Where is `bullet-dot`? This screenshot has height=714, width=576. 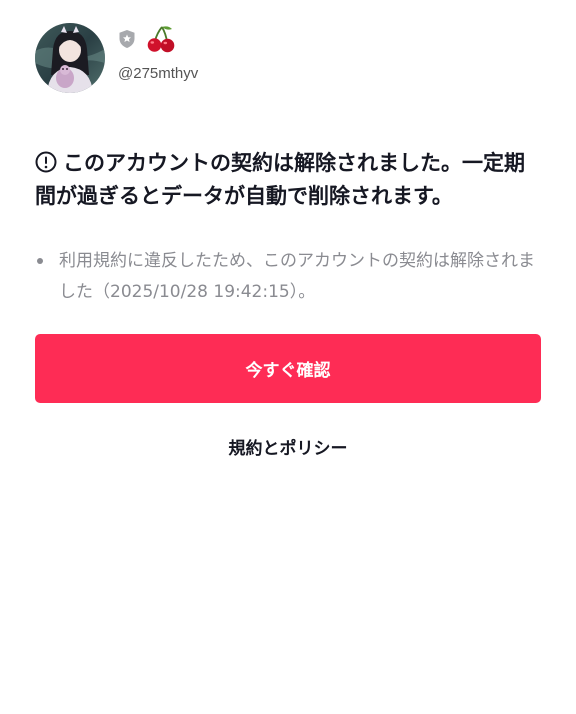 bullet-dot is located at coordinates (40, 261).